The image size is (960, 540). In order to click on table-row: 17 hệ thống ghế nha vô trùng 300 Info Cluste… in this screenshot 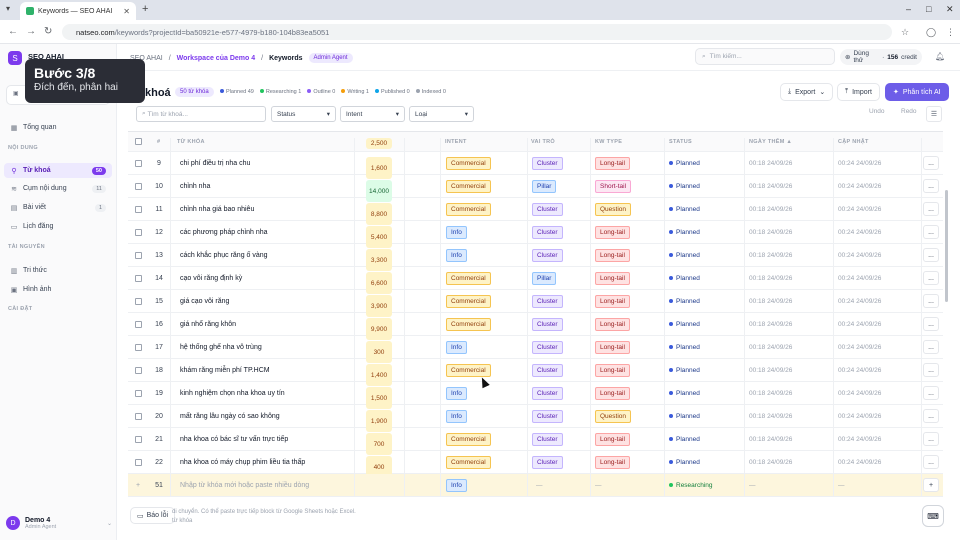, I will do `click(535, 349)`.